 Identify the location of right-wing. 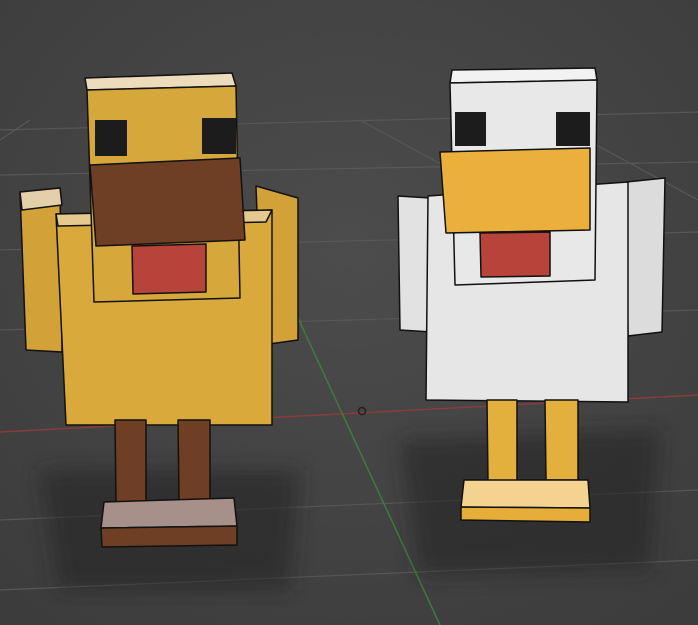
(645, 257).